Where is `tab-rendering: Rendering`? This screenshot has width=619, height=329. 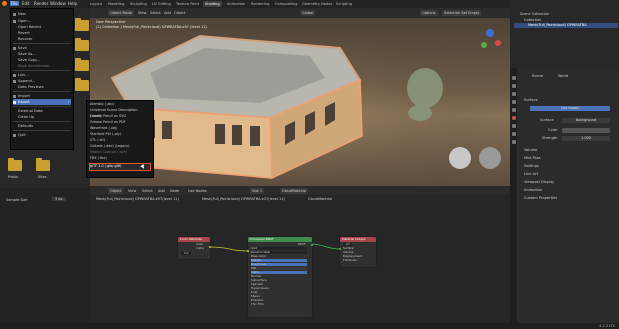 tab-rendering: Rendering is located at coordinates (260, 4).